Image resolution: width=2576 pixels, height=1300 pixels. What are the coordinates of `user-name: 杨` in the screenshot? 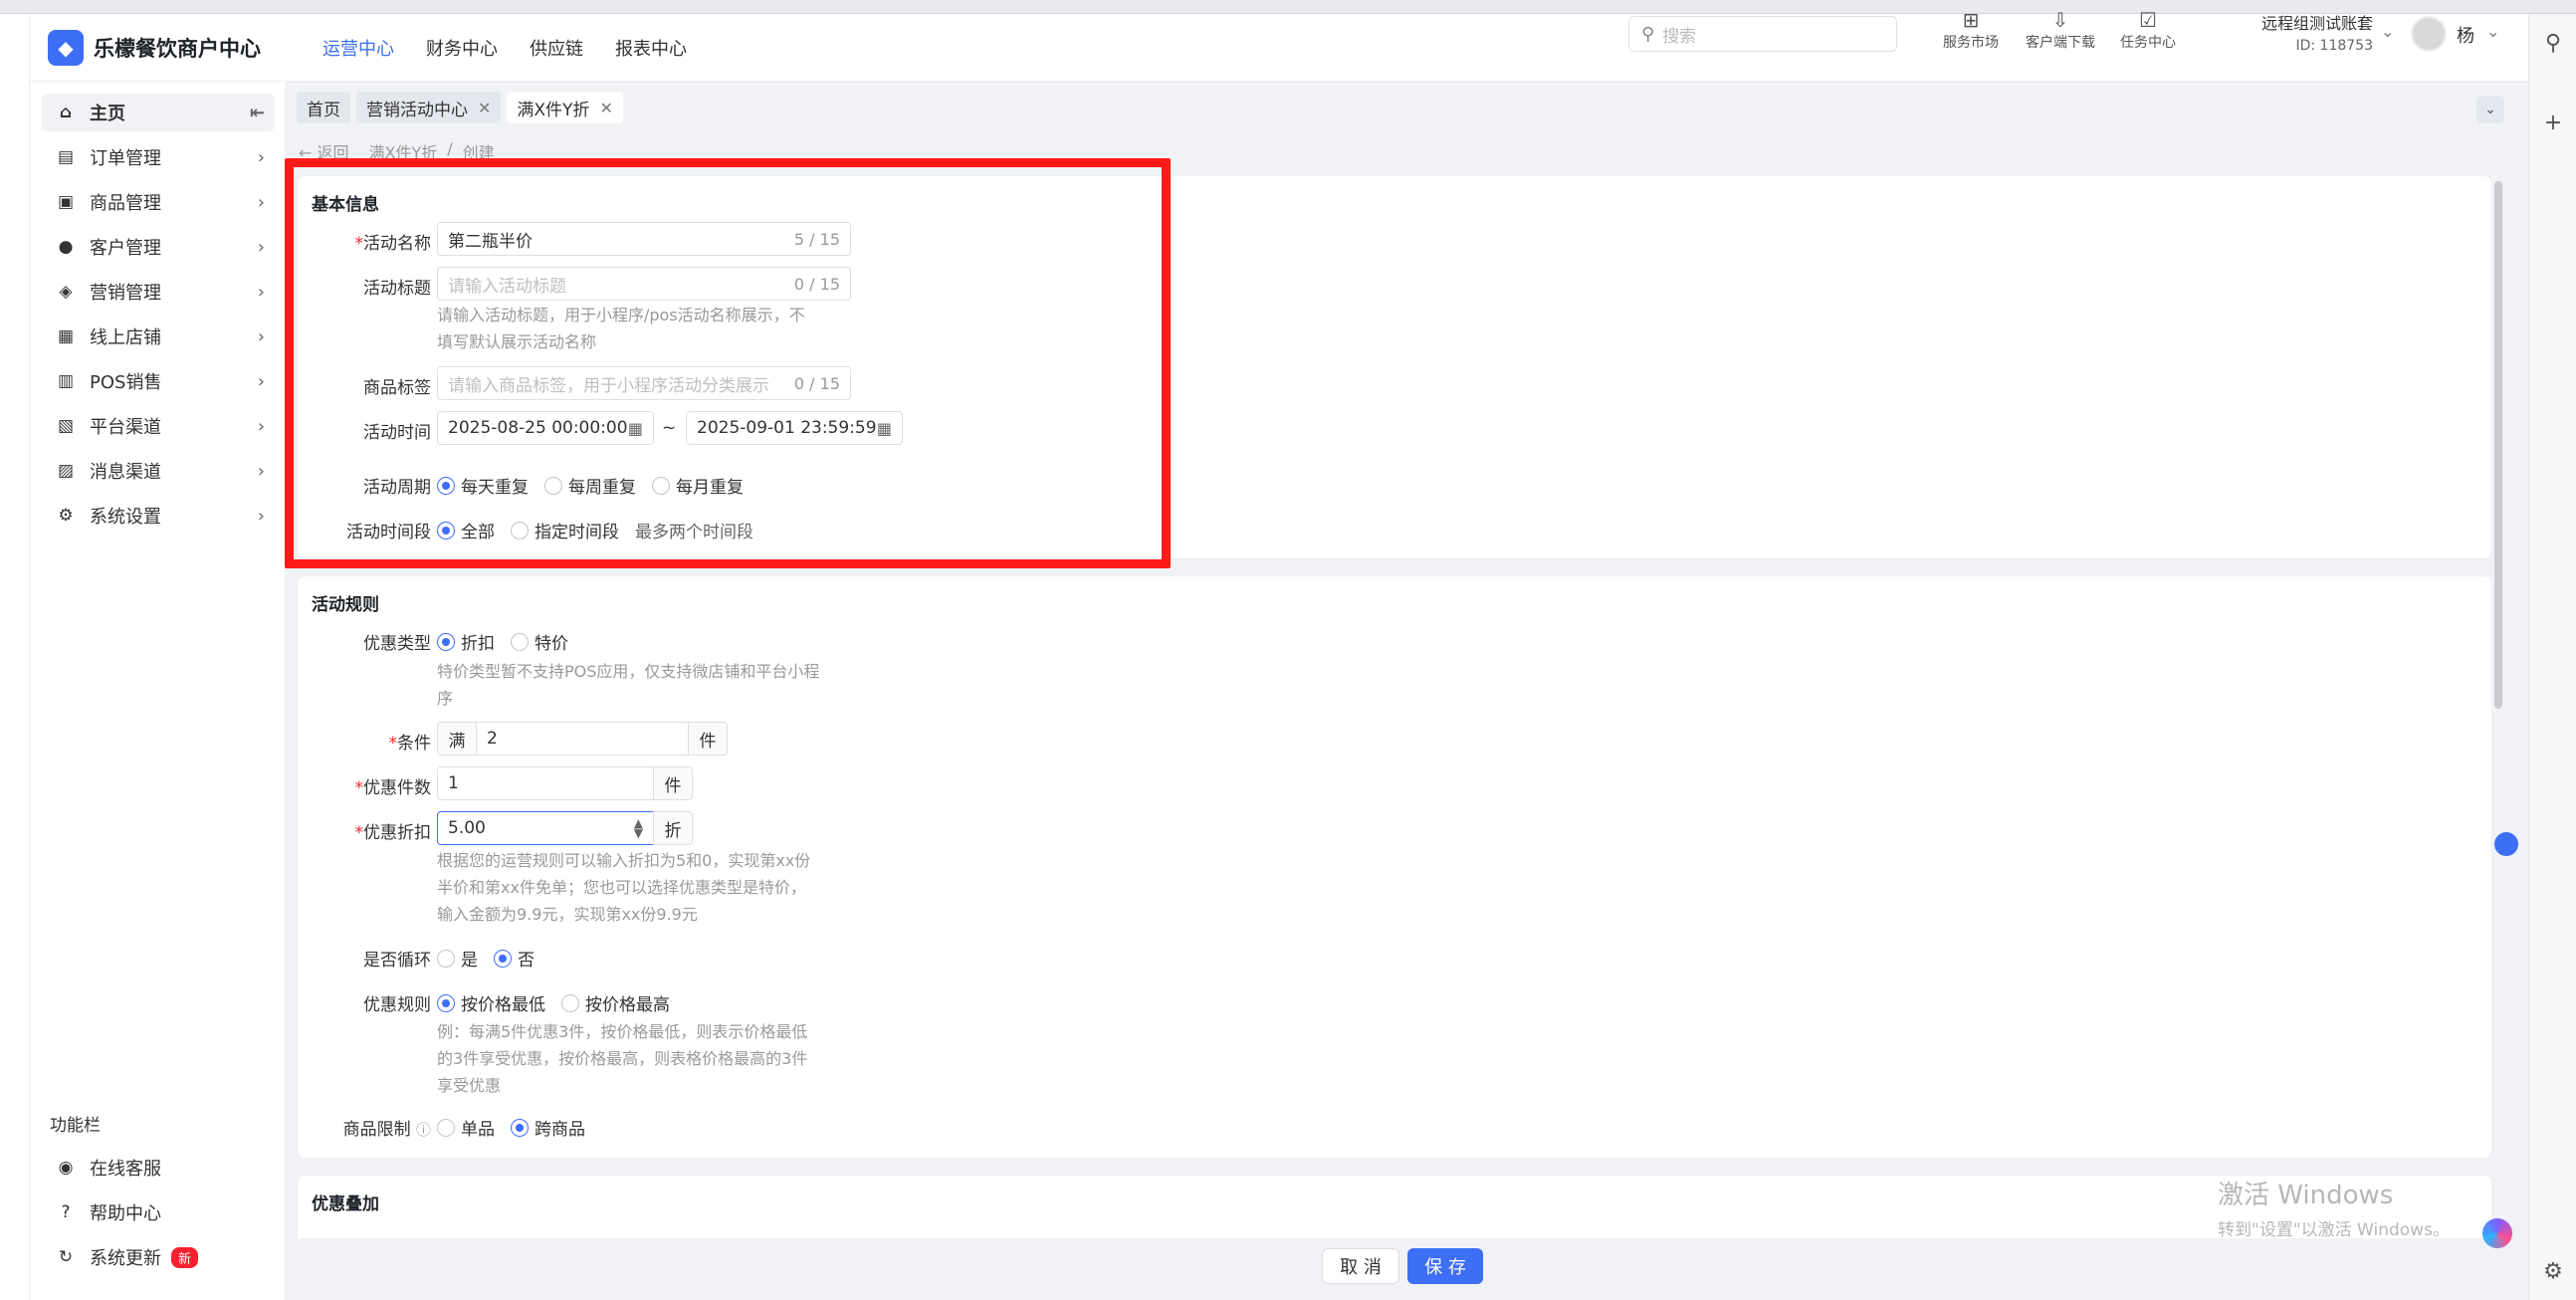 It's located at (2465, 35).